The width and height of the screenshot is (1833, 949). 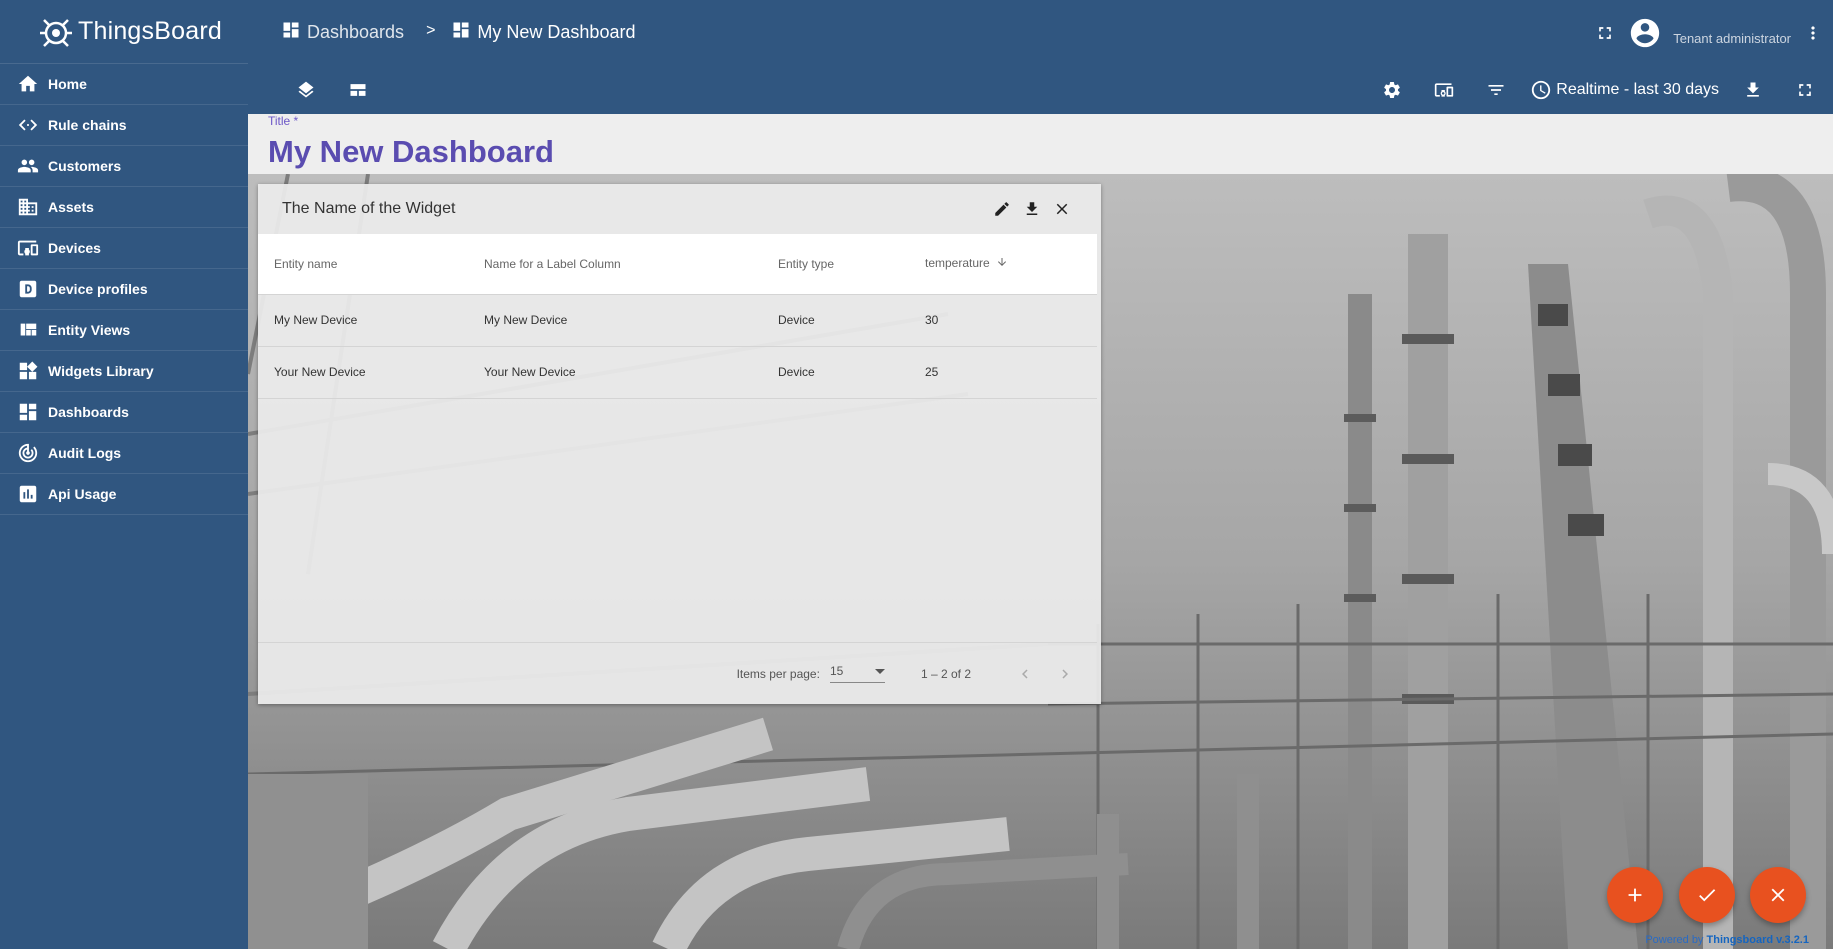 What do you see at coordinates (552, 263) in the screenshot?
I see `column-header-label: Name for a Label Column` at bounding box center [552, 263].